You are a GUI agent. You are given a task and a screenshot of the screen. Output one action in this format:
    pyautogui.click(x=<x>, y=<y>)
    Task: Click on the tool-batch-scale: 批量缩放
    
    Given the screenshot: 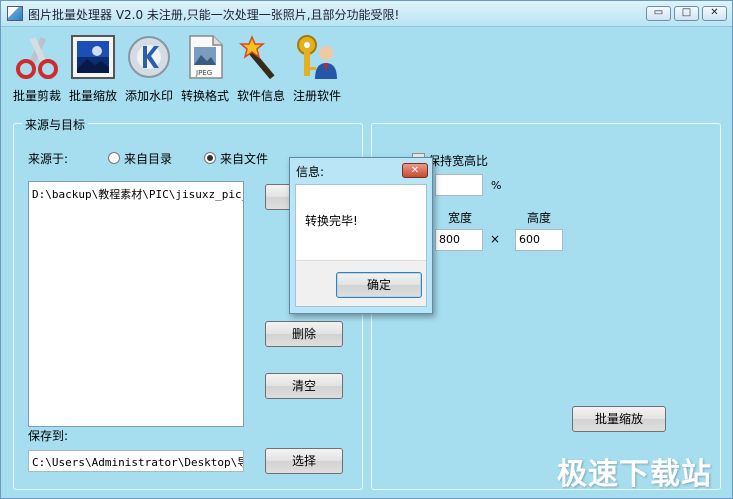 What is the action you would take?
    pyautogui.click(x=93, y=68)
    